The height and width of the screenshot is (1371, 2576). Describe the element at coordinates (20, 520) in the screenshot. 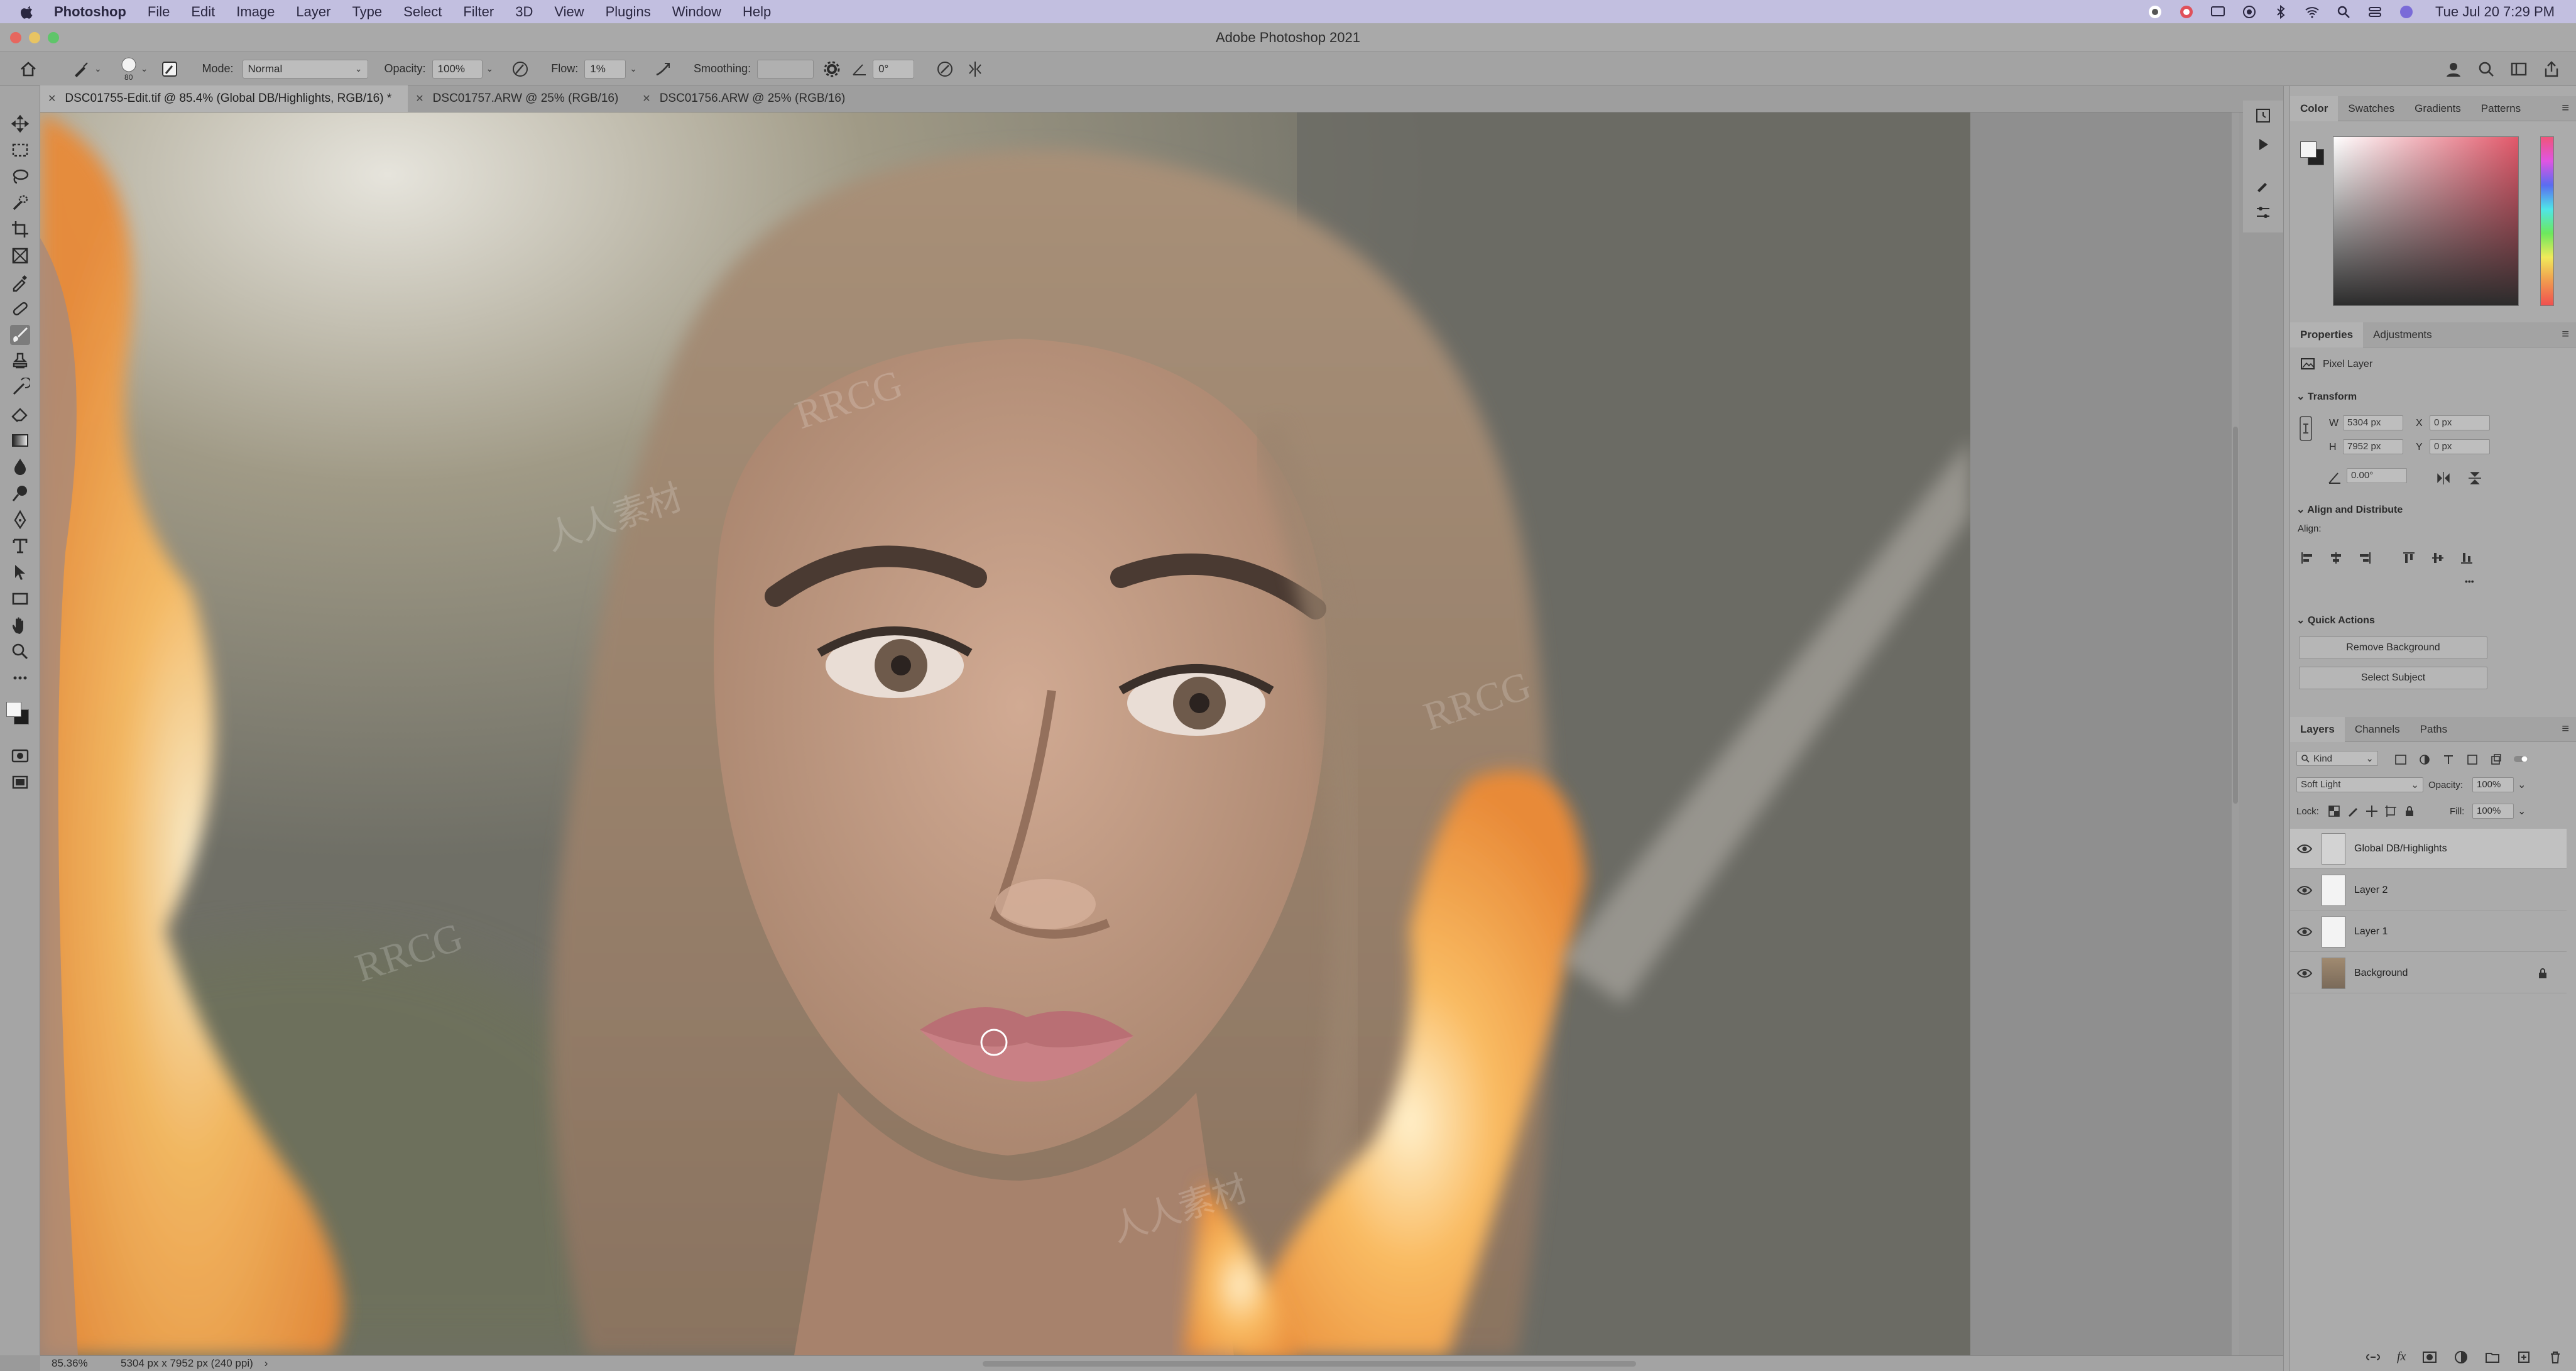

I see `pen-tool-icon` at that location.